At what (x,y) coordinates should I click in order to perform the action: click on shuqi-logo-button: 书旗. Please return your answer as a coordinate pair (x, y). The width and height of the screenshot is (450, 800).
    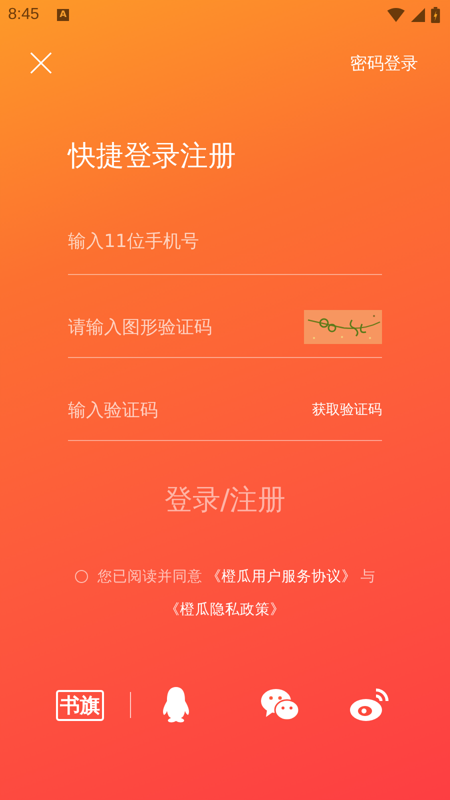
    Looking at the image, I should click on (80, 705).